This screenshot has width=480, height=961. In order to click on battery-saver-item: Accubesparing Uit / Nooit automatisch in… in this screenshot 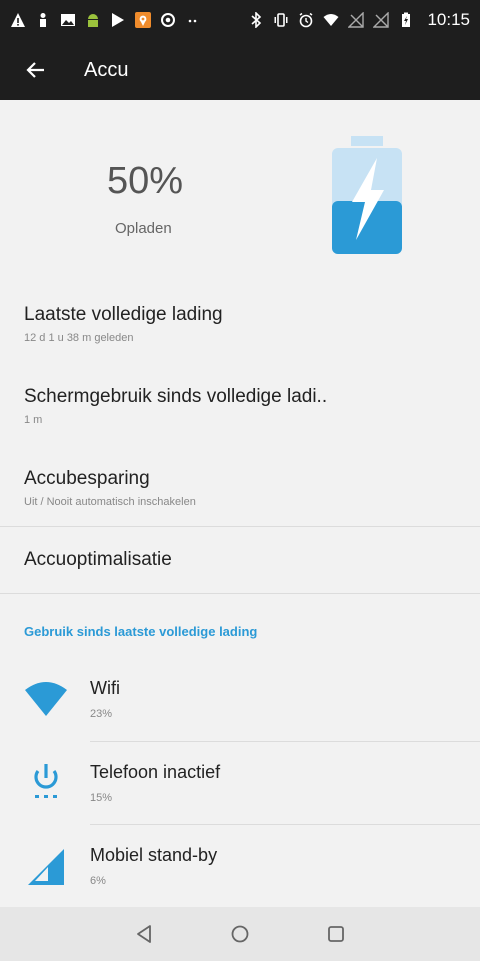, I will do `click(240, 490)`.